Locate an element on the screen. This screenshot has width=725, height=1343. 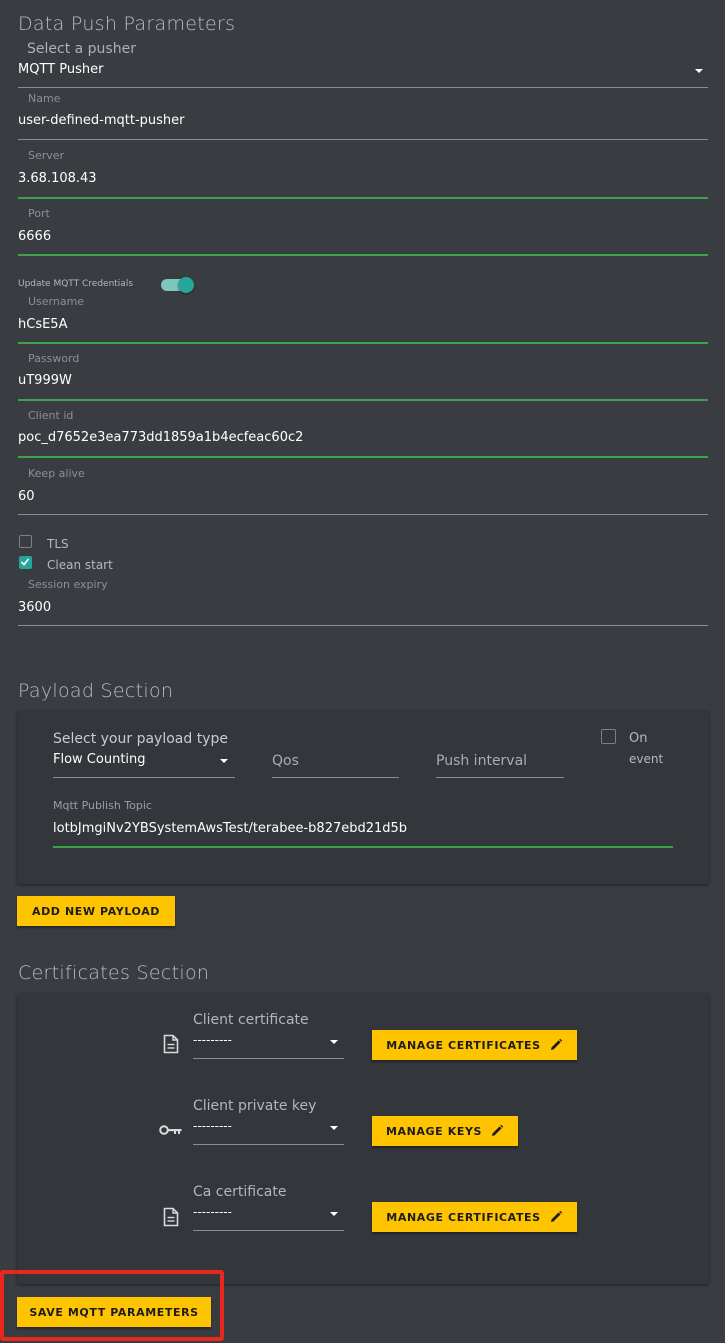
session-expiry-label: Session expiry is located at coordinates (68, 584).